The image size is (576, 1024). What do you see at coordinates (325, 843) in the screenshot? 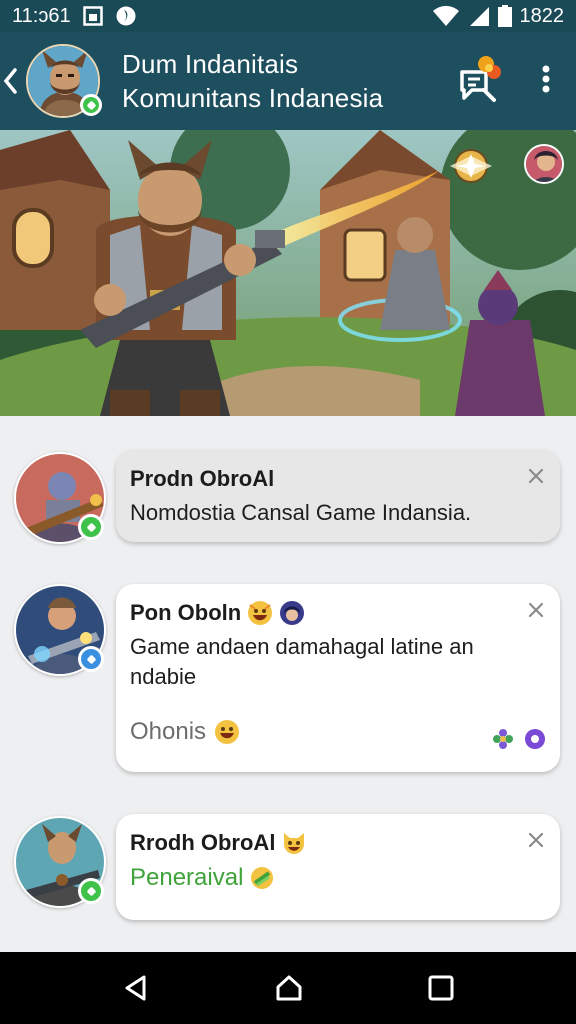
I see `sender-name-row: Rrodh ObroAl` at bounding box center [325, 843].